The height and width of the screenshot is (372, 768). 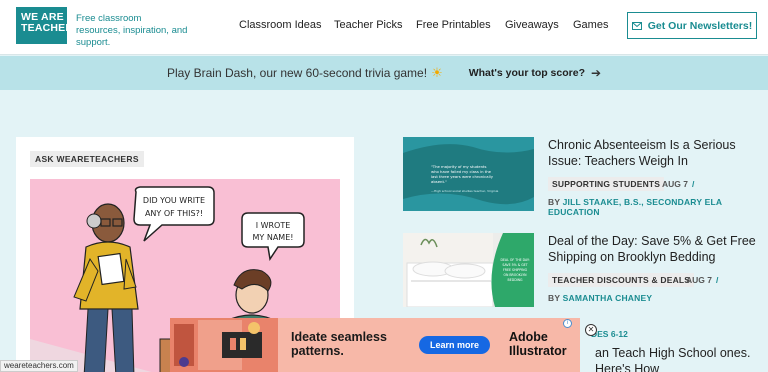 I want to click on thumb-deal-1: DEAL OF THE DAY:, so click(x=514, y=260).